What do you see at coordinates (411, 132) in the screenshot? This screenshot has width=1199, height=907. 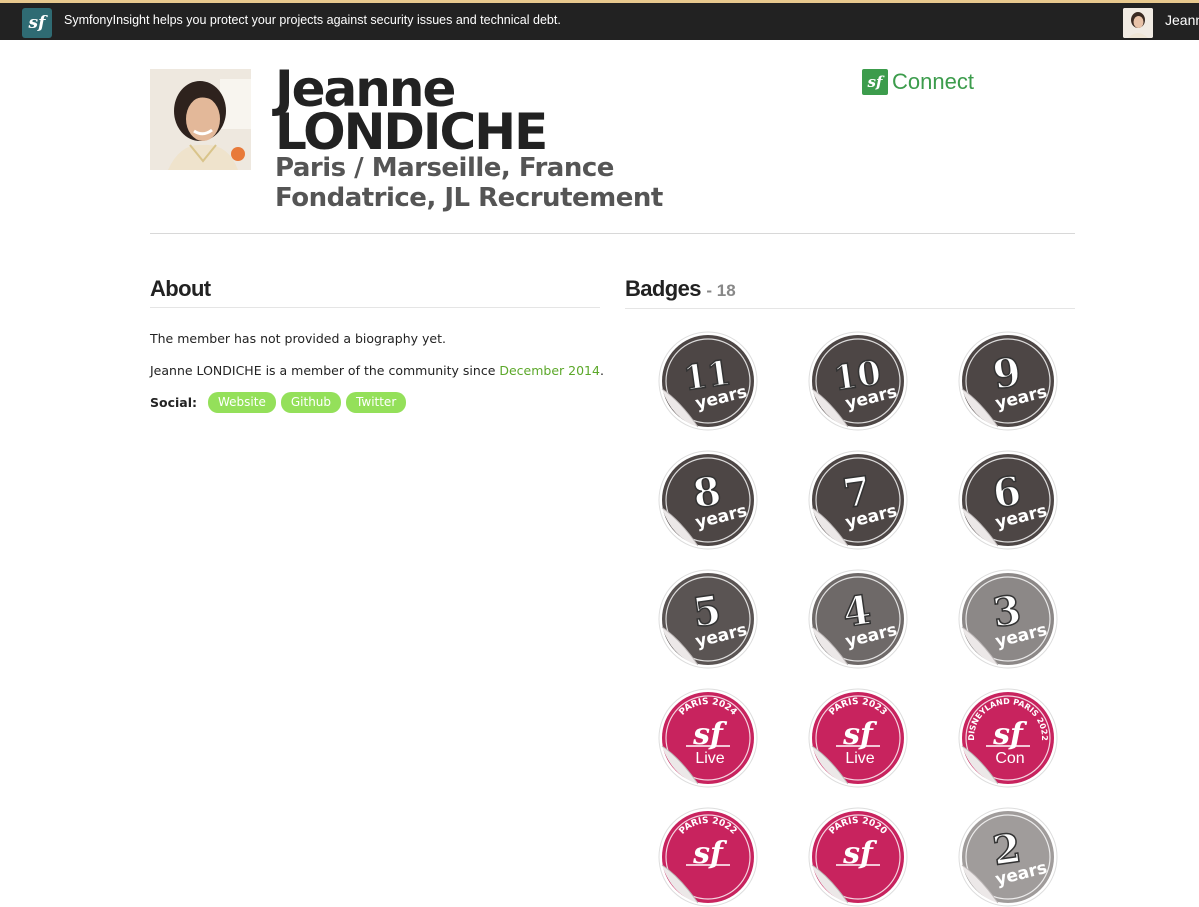 I see `profile-last-name: LONDICHE` at bounding box center [411, 132].